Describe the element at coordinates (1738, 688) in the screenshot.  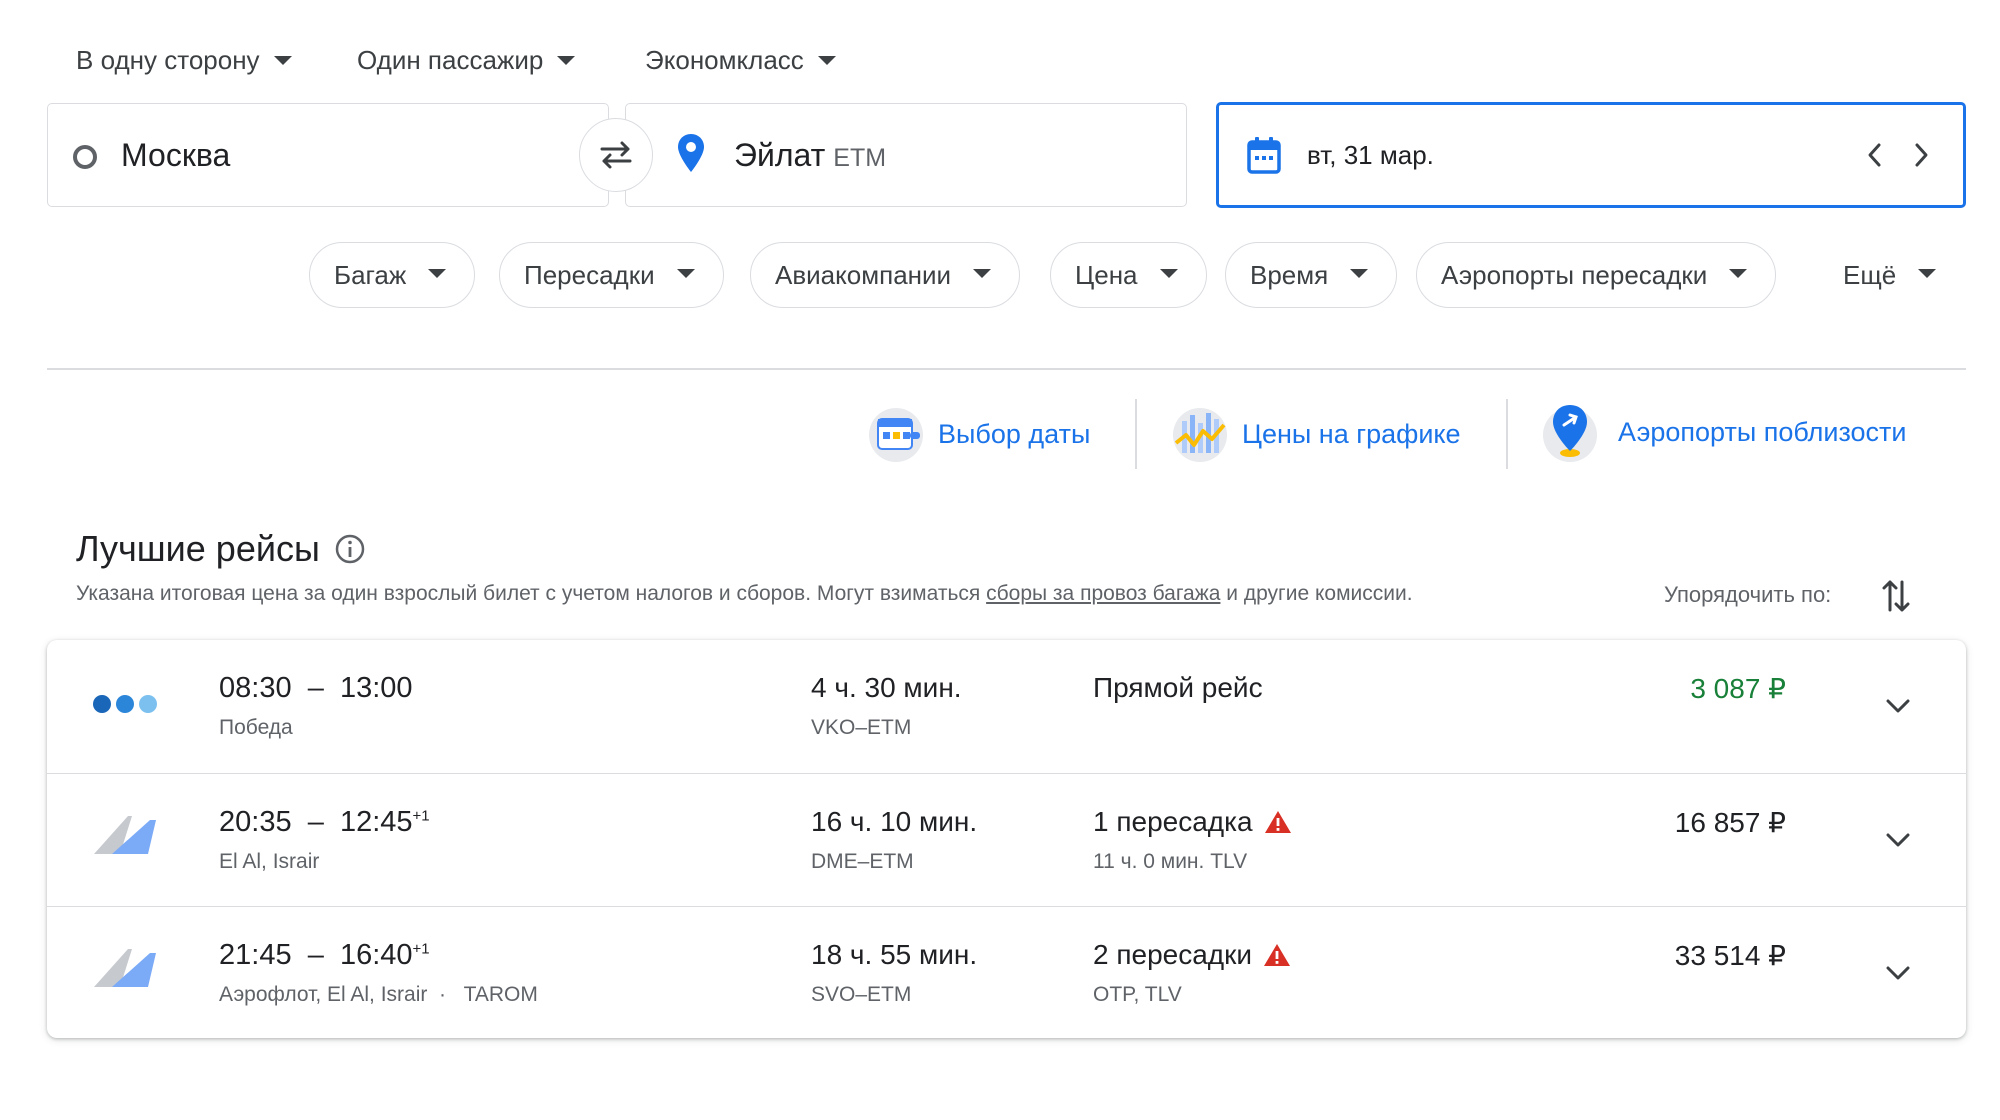
I see `flight-price: 3 087 ₽` at that location.